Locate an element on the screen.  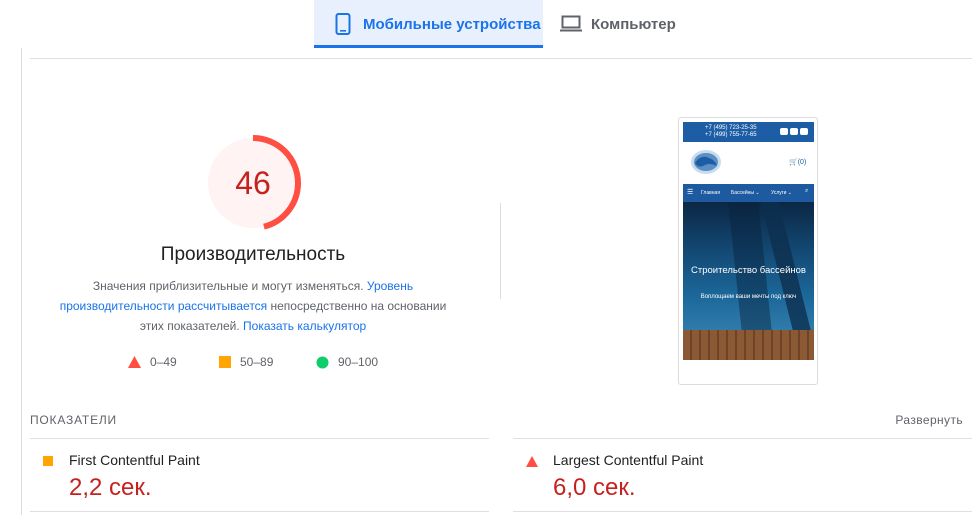
legend-label-pass: 90–100 is located at coordinates (358, 362).